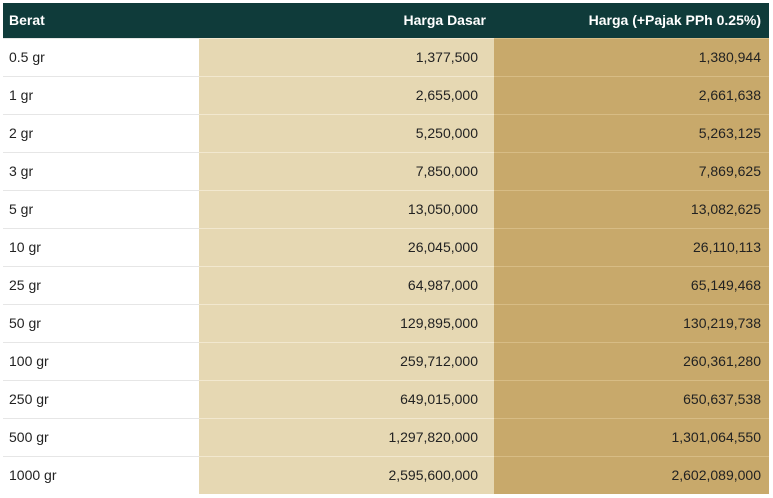 The image size is (773, 498). Describe the element at coordinates (631, 436) in the screenshot. I see `price-with-tax-cell: 1,301,064,550` at that location.